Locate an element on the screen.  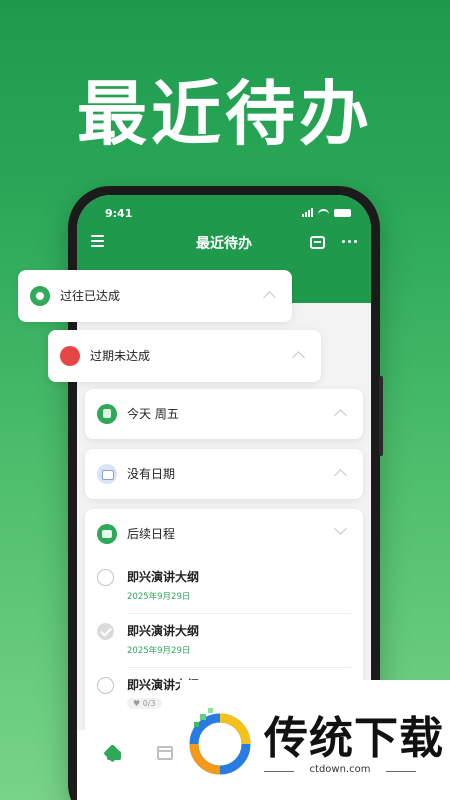
watermark-url: ctdown.com is located at coordinates (340, 769).